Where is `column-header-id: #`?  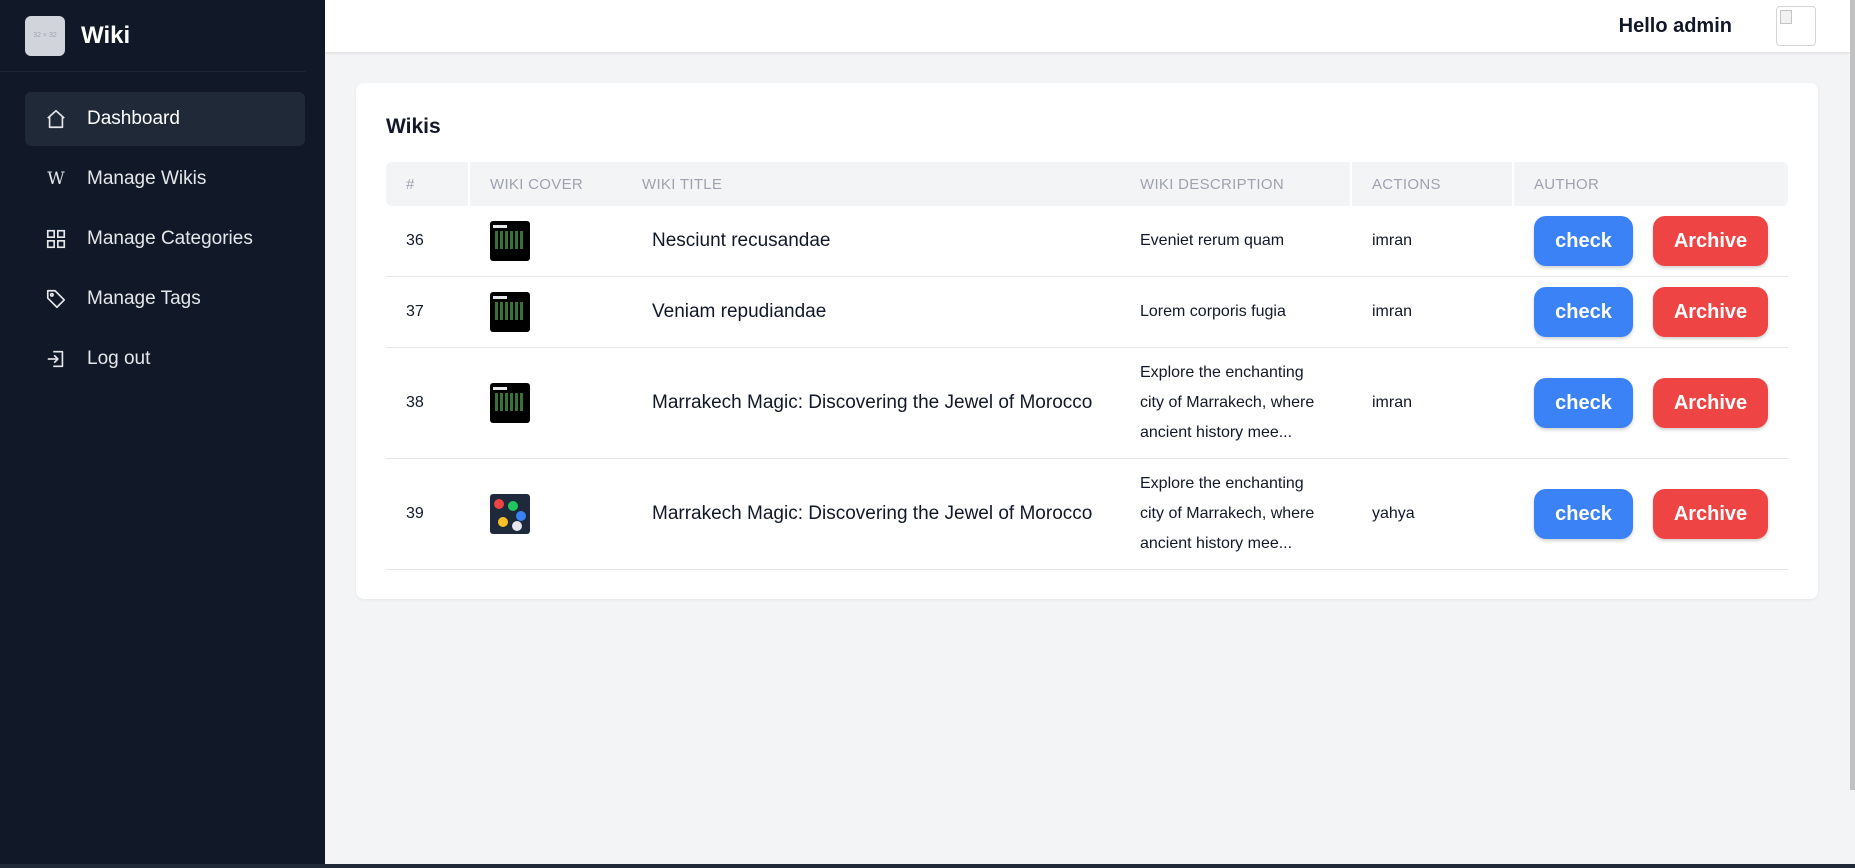
column-header-id: # is located at coordinates (428, 184).